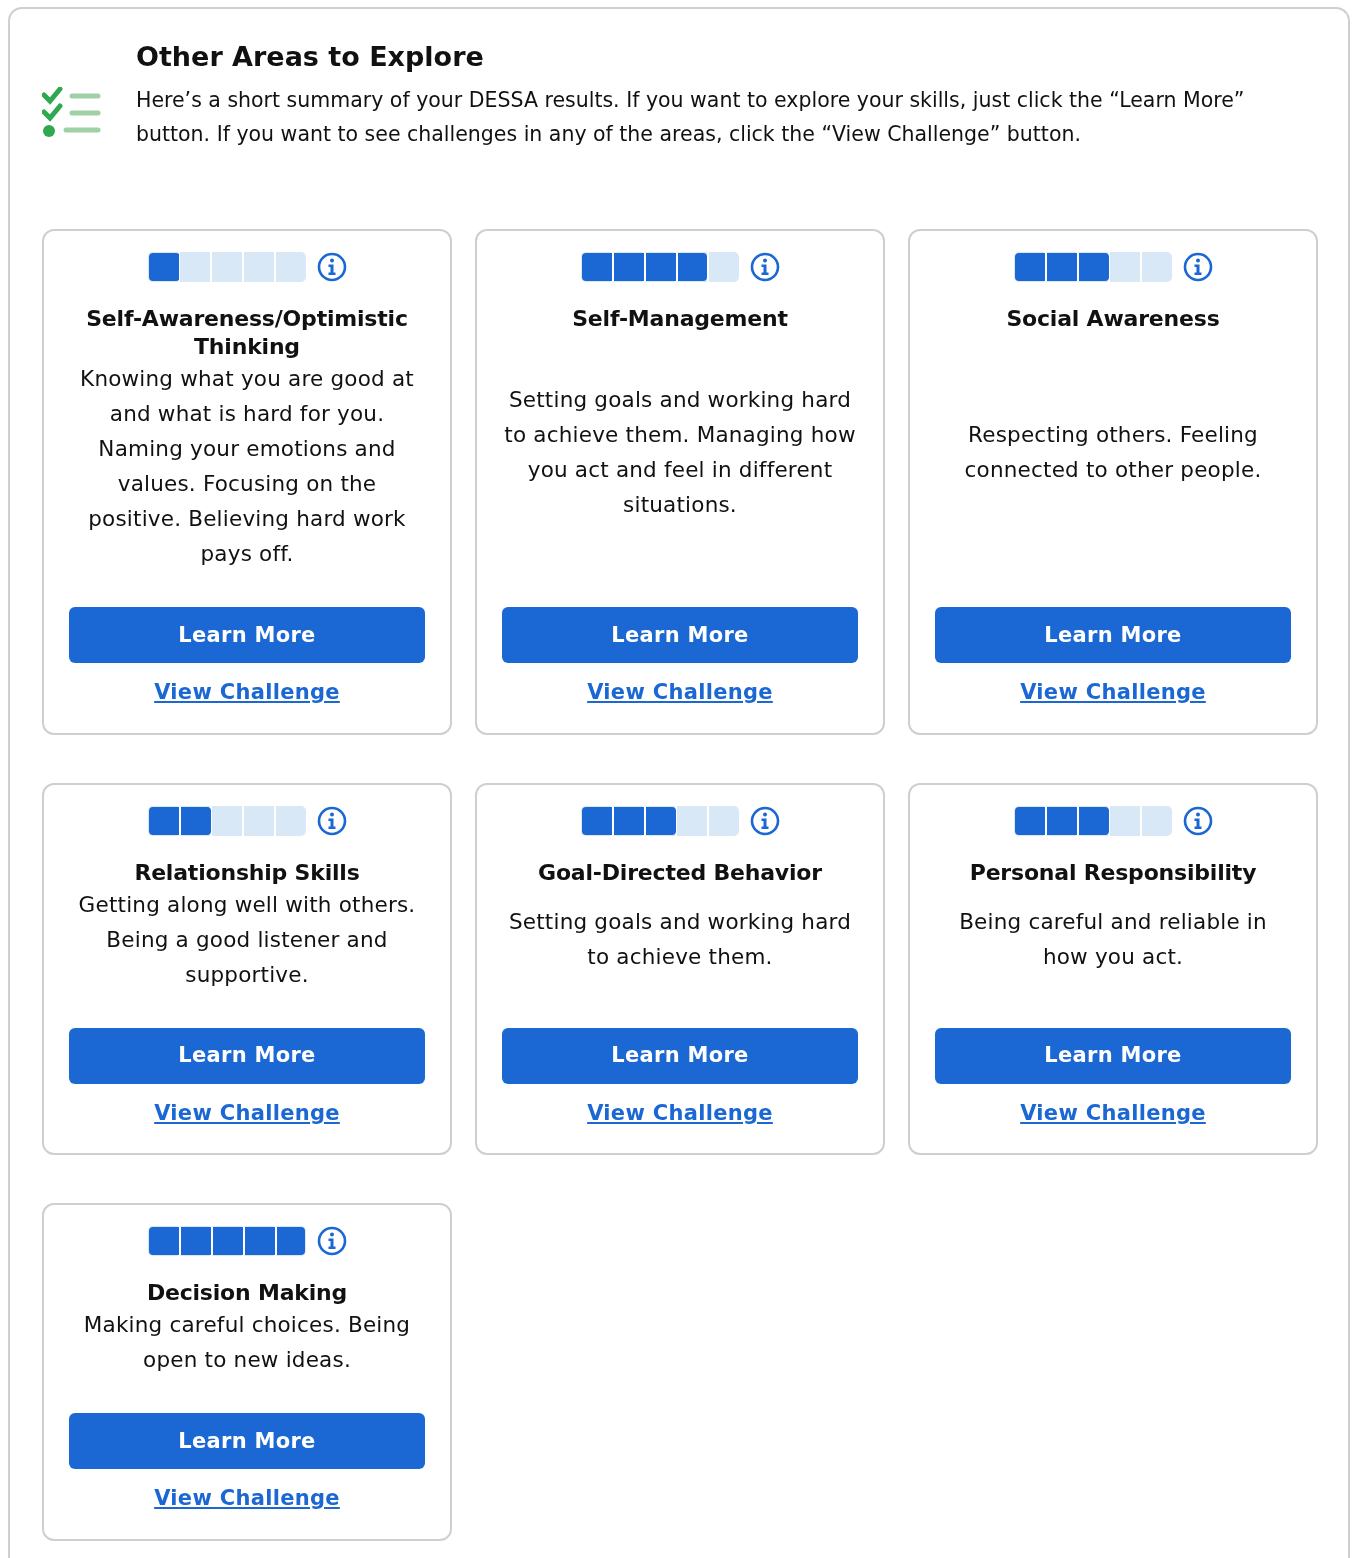 The image size is (1353, 1558). Describe the element at coordinates (680, 319) in the screenshot. I see `area-title: Self-Management` at that location.